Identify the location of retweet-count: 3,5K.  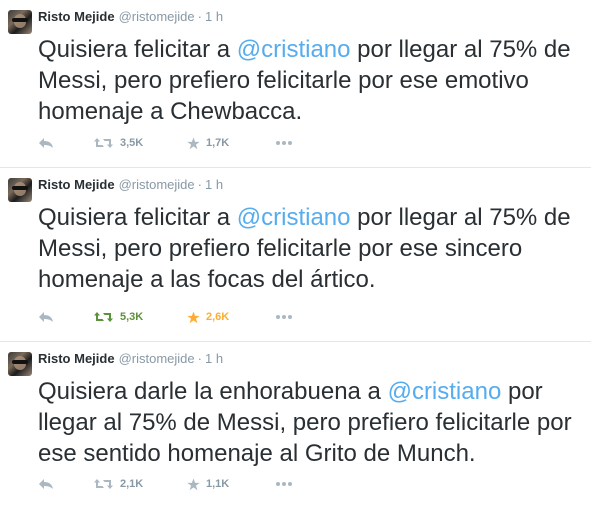
(132, 143).